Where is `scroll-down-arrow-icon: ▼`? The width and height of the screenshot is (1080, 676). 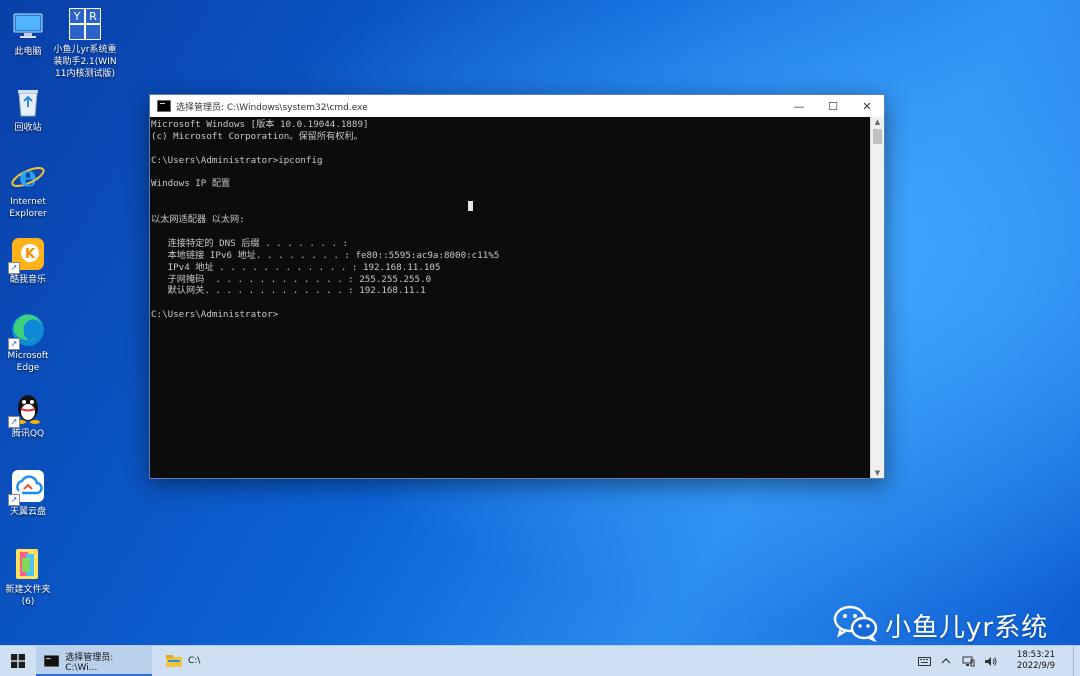
scroll-down-arrow-icon: ▼ is located at coordinates (877, 473).